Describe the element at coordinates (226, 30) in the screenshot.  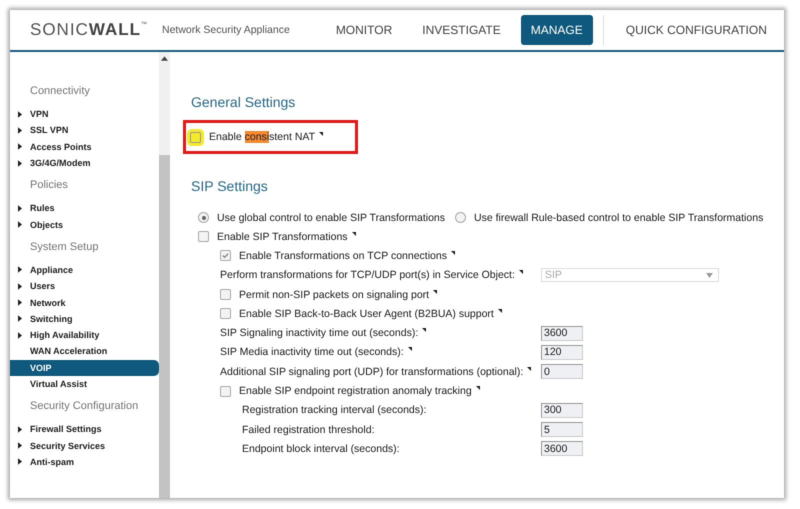
I see `product-name: Network Security Appliance` at that location.